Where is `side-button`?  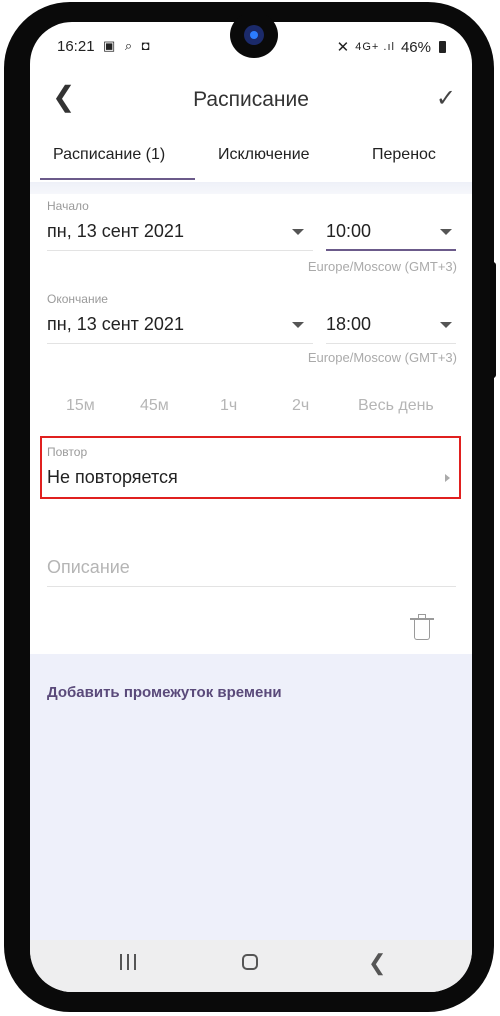
side-button is located at coordinates (491, 320).